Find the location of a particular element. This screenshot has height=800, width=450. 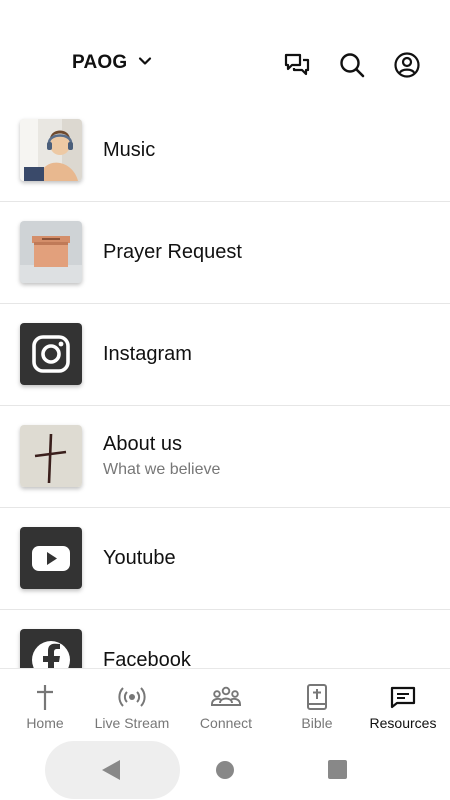

app-header: PAOG is located at coordinates (225, 50).